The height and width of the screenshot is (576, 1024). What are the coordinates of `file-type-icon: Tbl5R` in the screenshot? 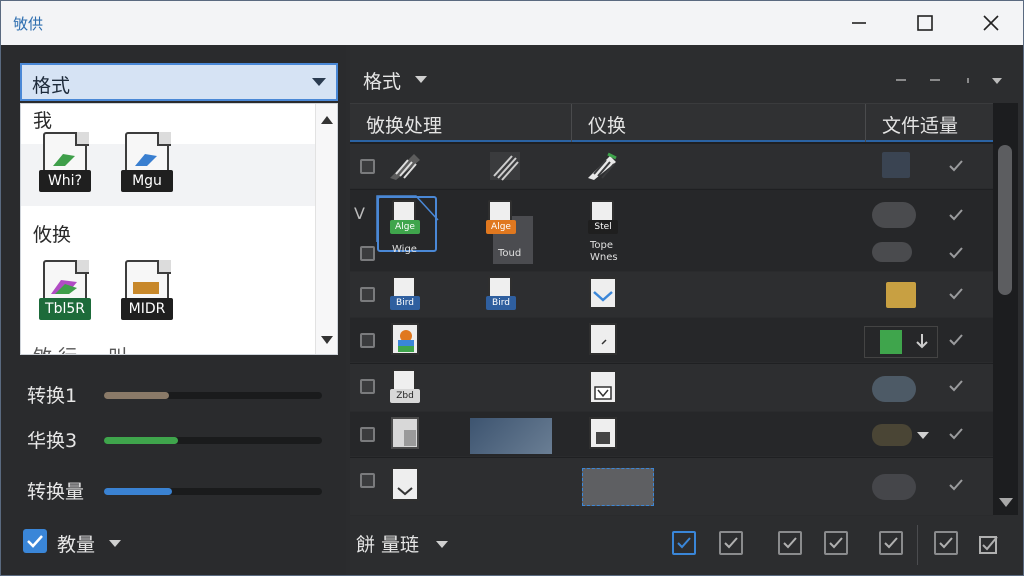 It's located at (66, 293).